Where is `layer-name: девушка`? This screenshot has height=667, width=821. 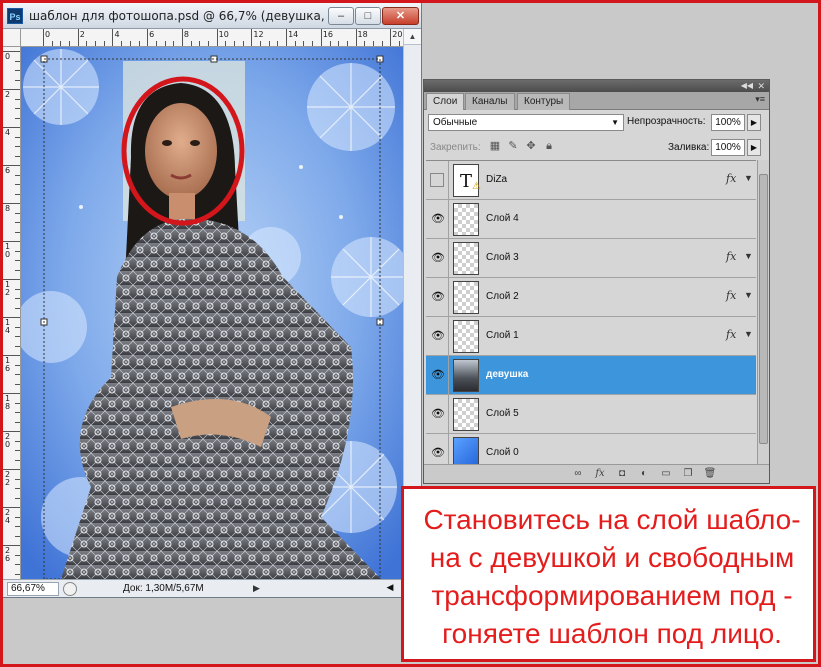 layer-name: девушка is located at coordinates (507, 374).